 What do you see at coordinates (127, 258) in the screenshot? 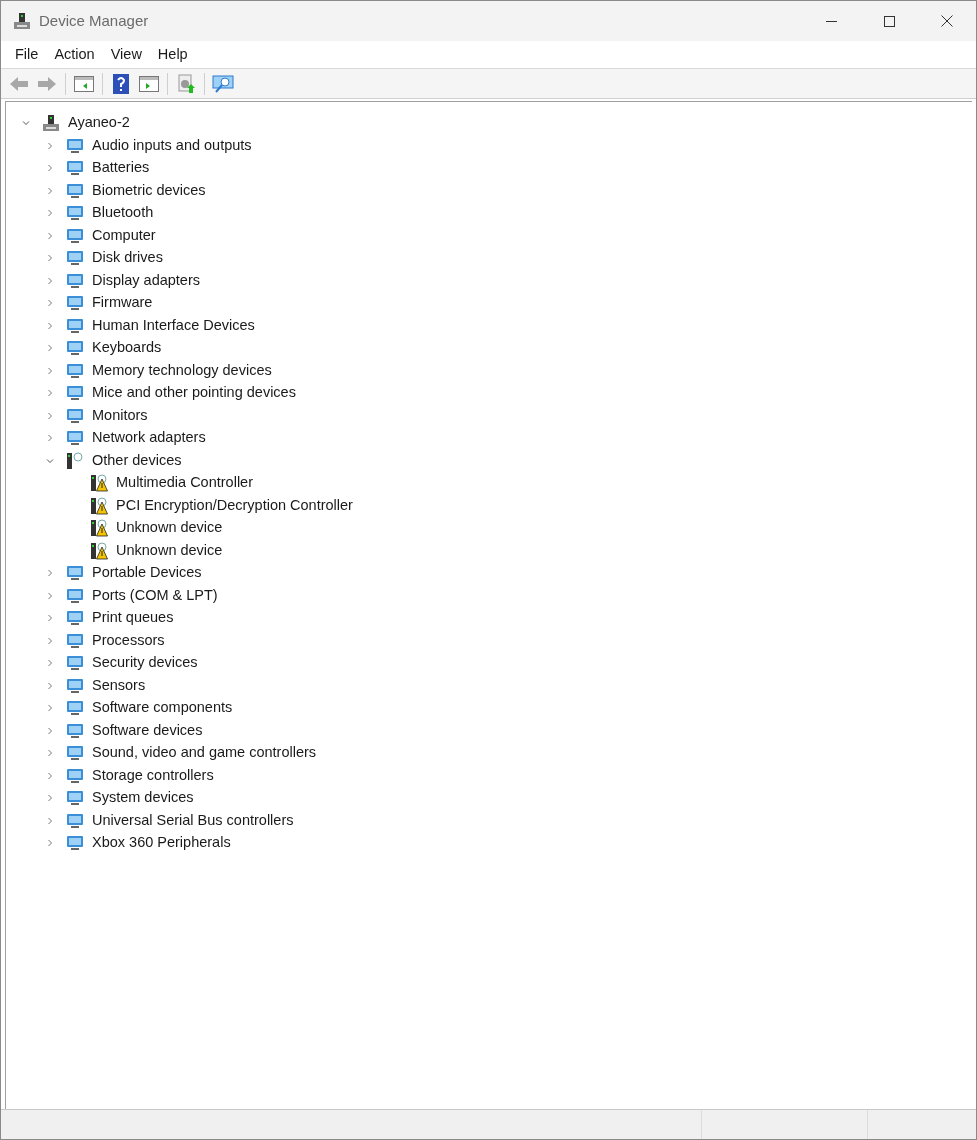
I see `tree-item-label: Disk drives` at bounding box center [127, 258].